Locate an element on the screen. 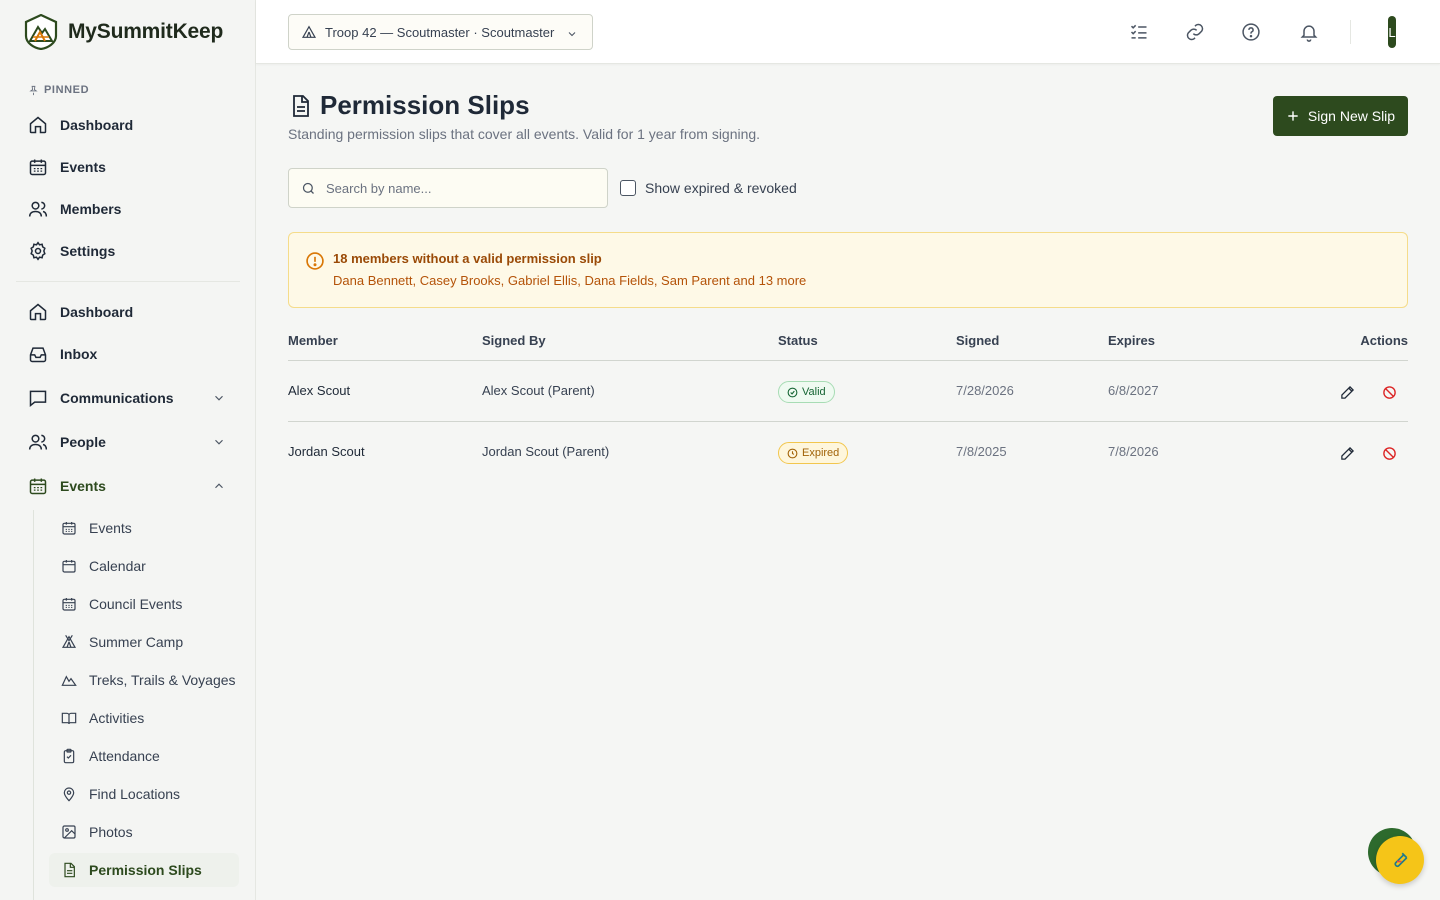 The width and height of the screenshot is (1440, 900). col-header-status: Status is located at coordinates (798, 340).